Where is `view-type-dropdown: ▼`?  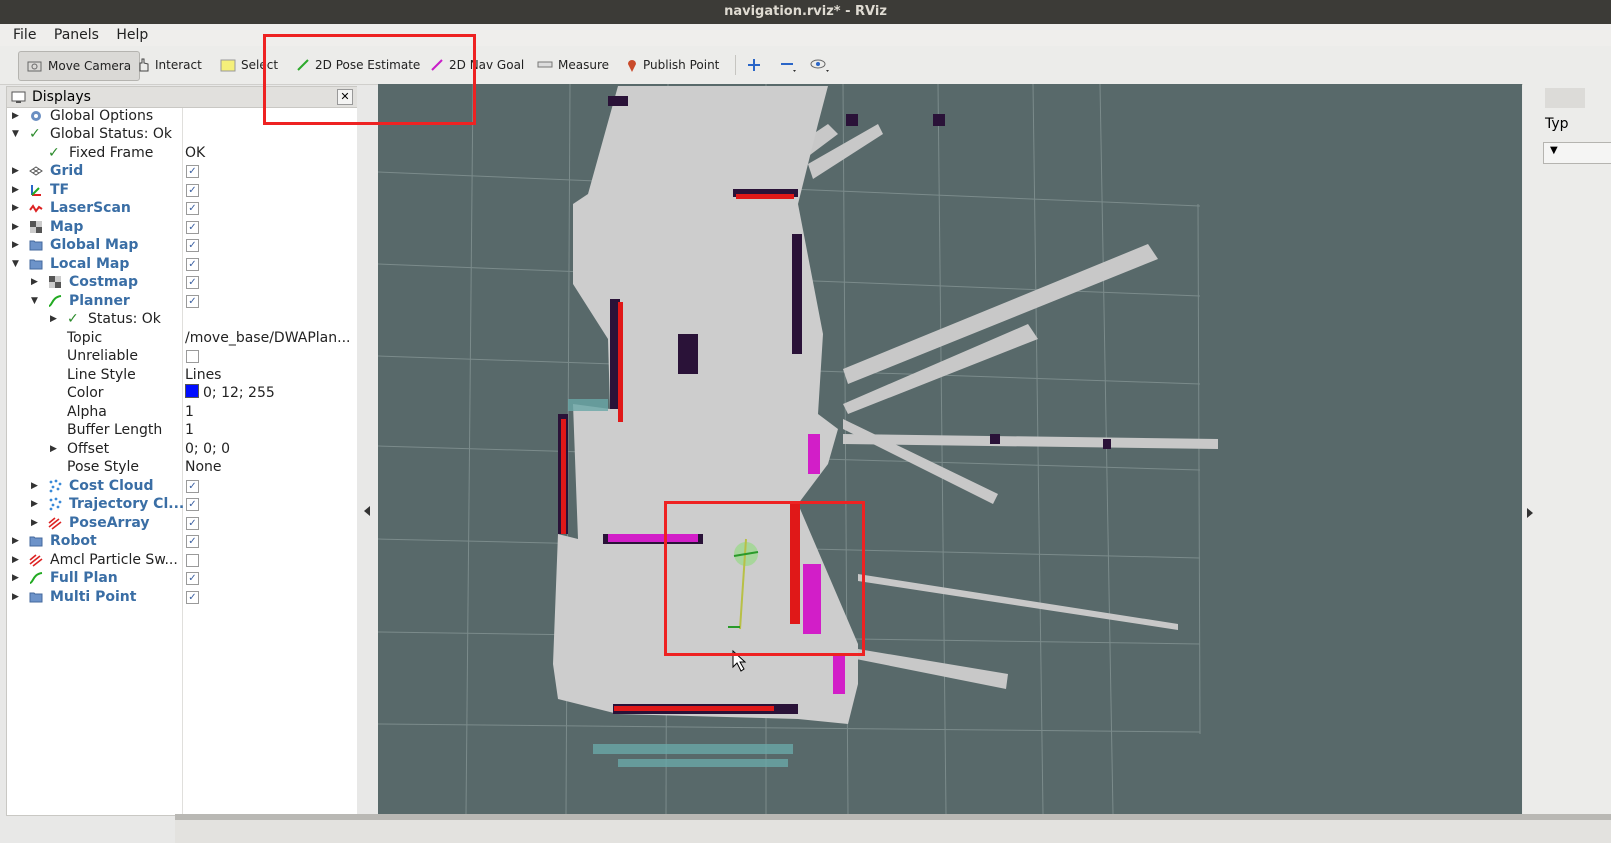
view-type-dropdown: ▼ is located at coordinates (1577, 153).